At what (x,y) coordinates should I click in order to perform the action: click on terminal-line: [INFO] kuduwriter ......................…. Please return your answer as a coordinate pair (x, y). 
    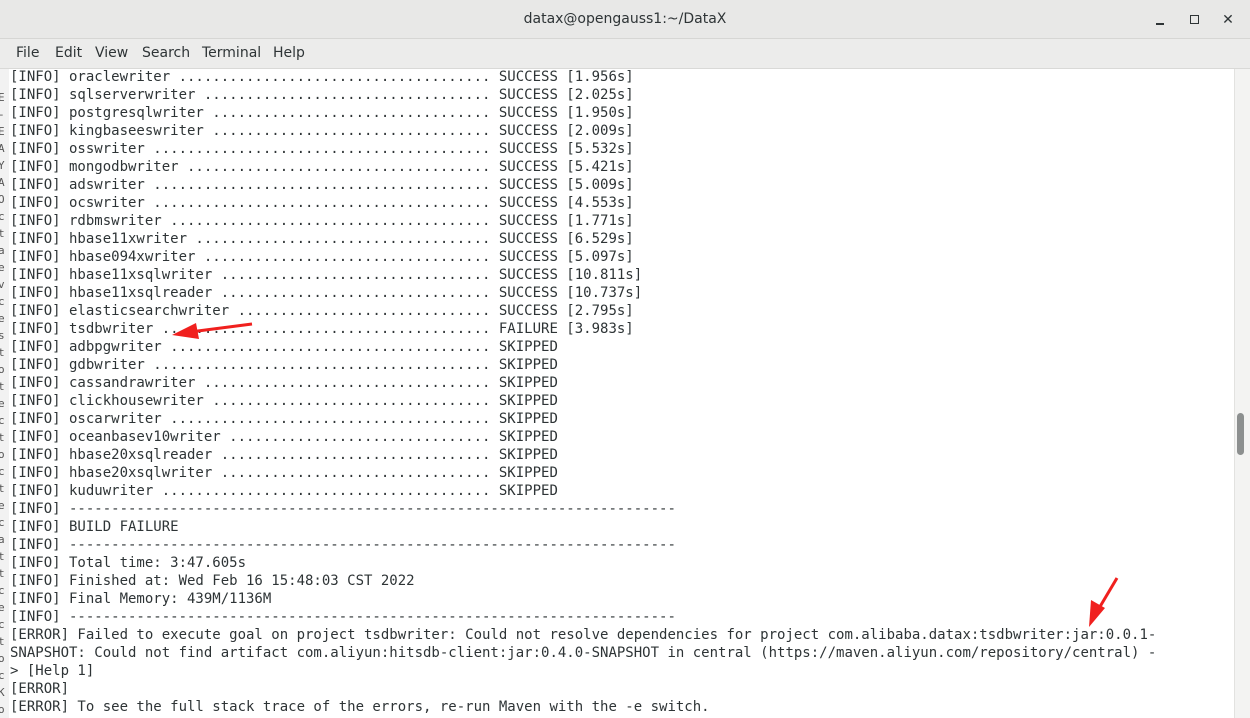
    Looking at the image, I should click on (284, 491).